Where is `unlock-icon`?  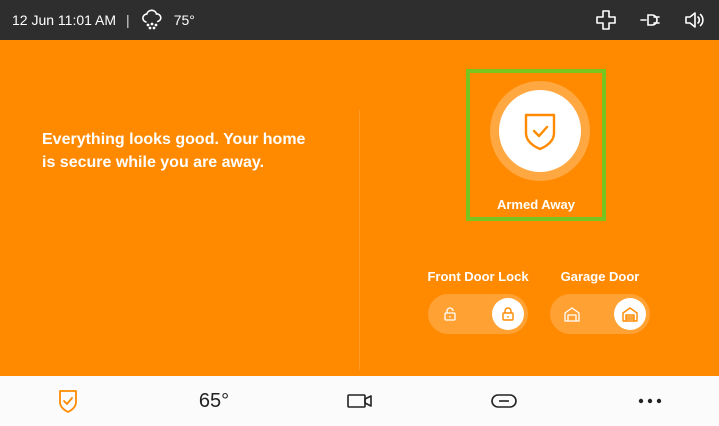 unlock-icon is located at coordinates (450, 314).